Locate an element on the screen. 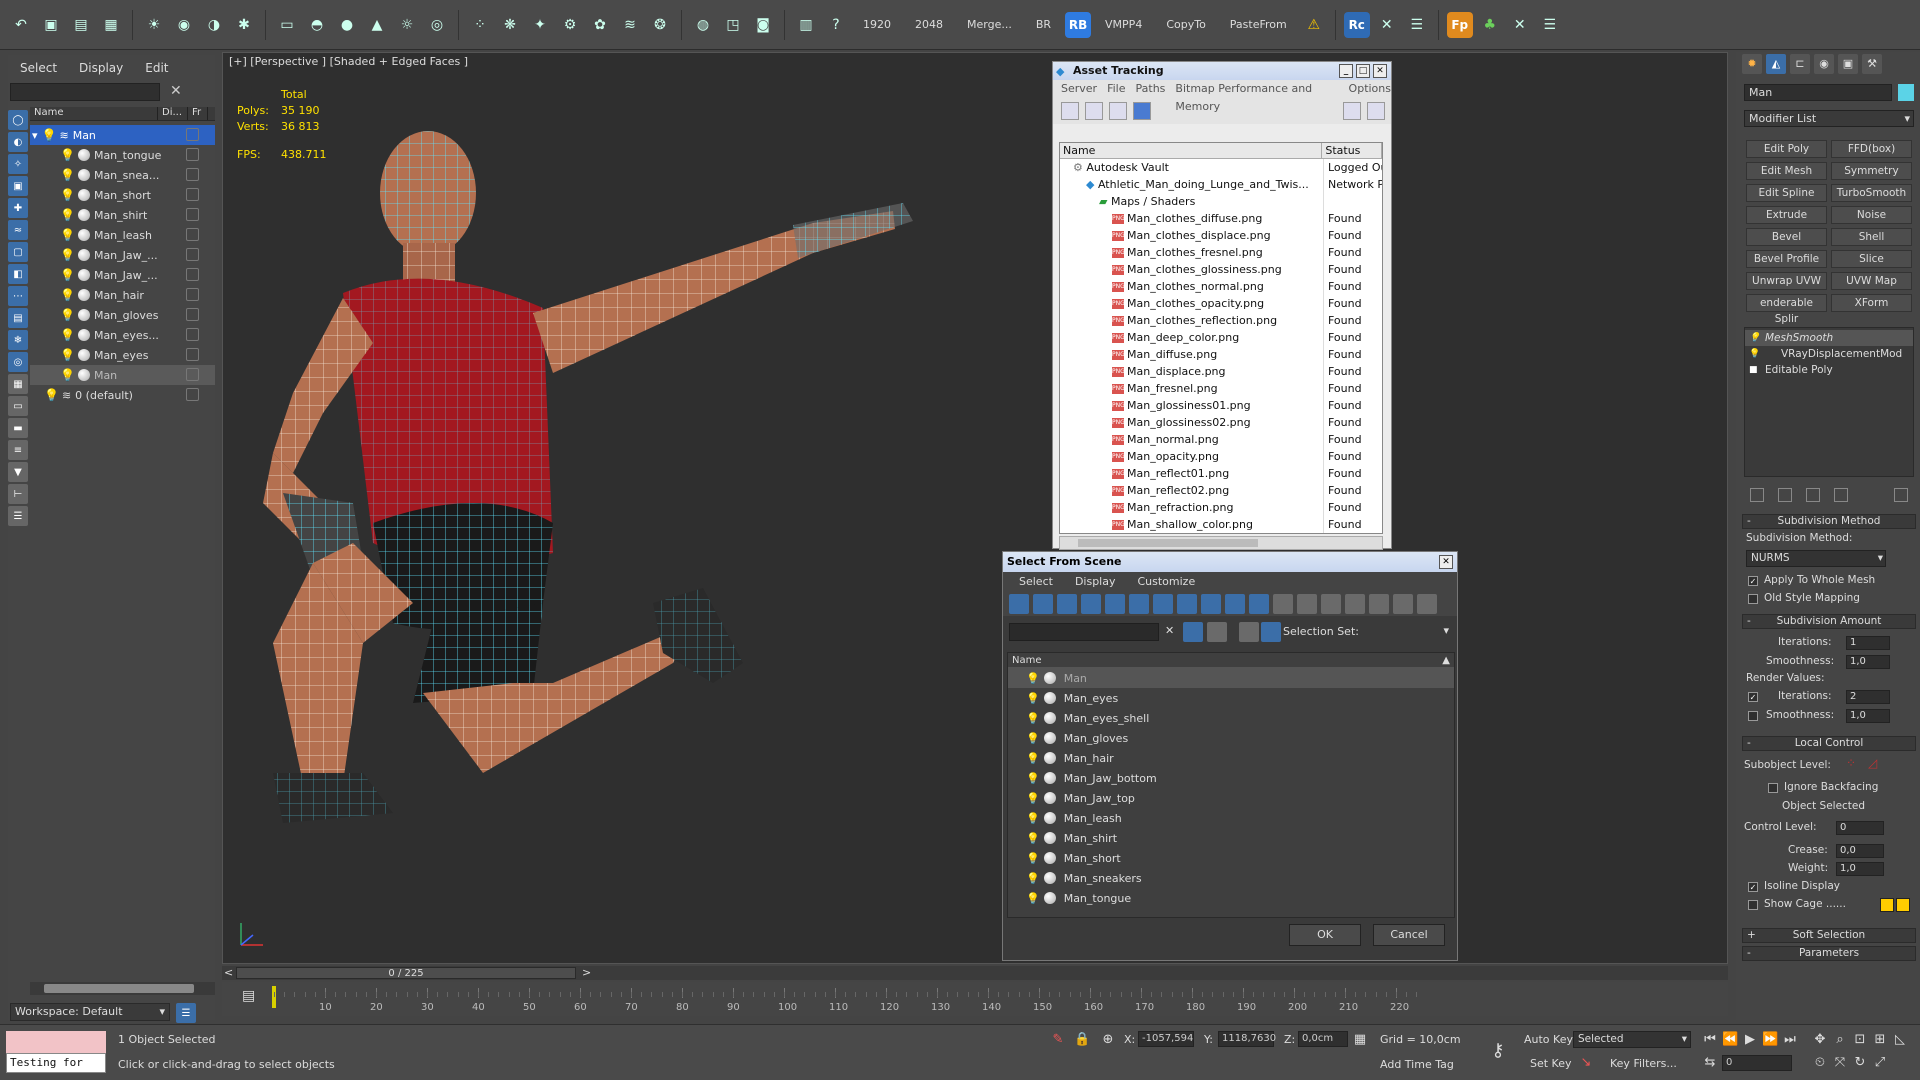  menu-options: Options is located at coordinates (1370, 89).